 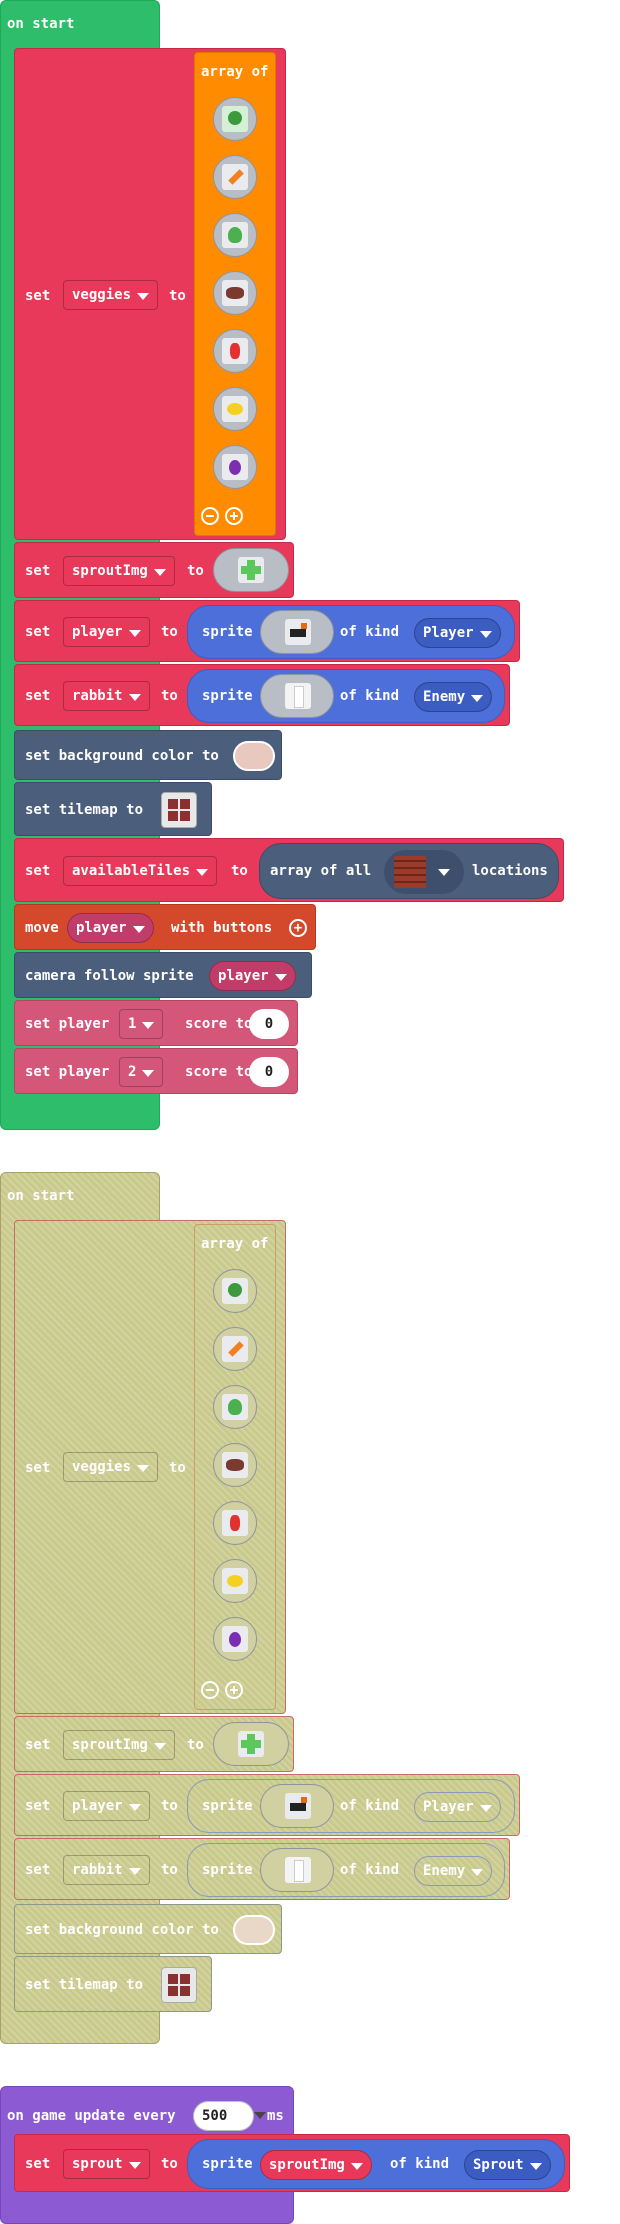 I want to click on kind-dropdown: Sprout, so click(x=507, y=2165).